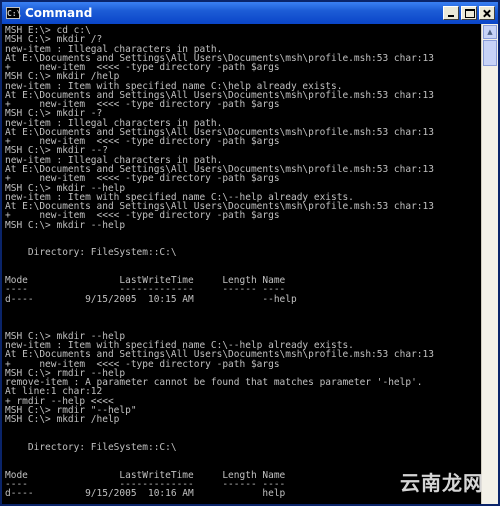  What do you see at coordinates (442, 483) in the screenshot?
I see `watermark-text: 云南龙网` at bounding box center [442, 483].